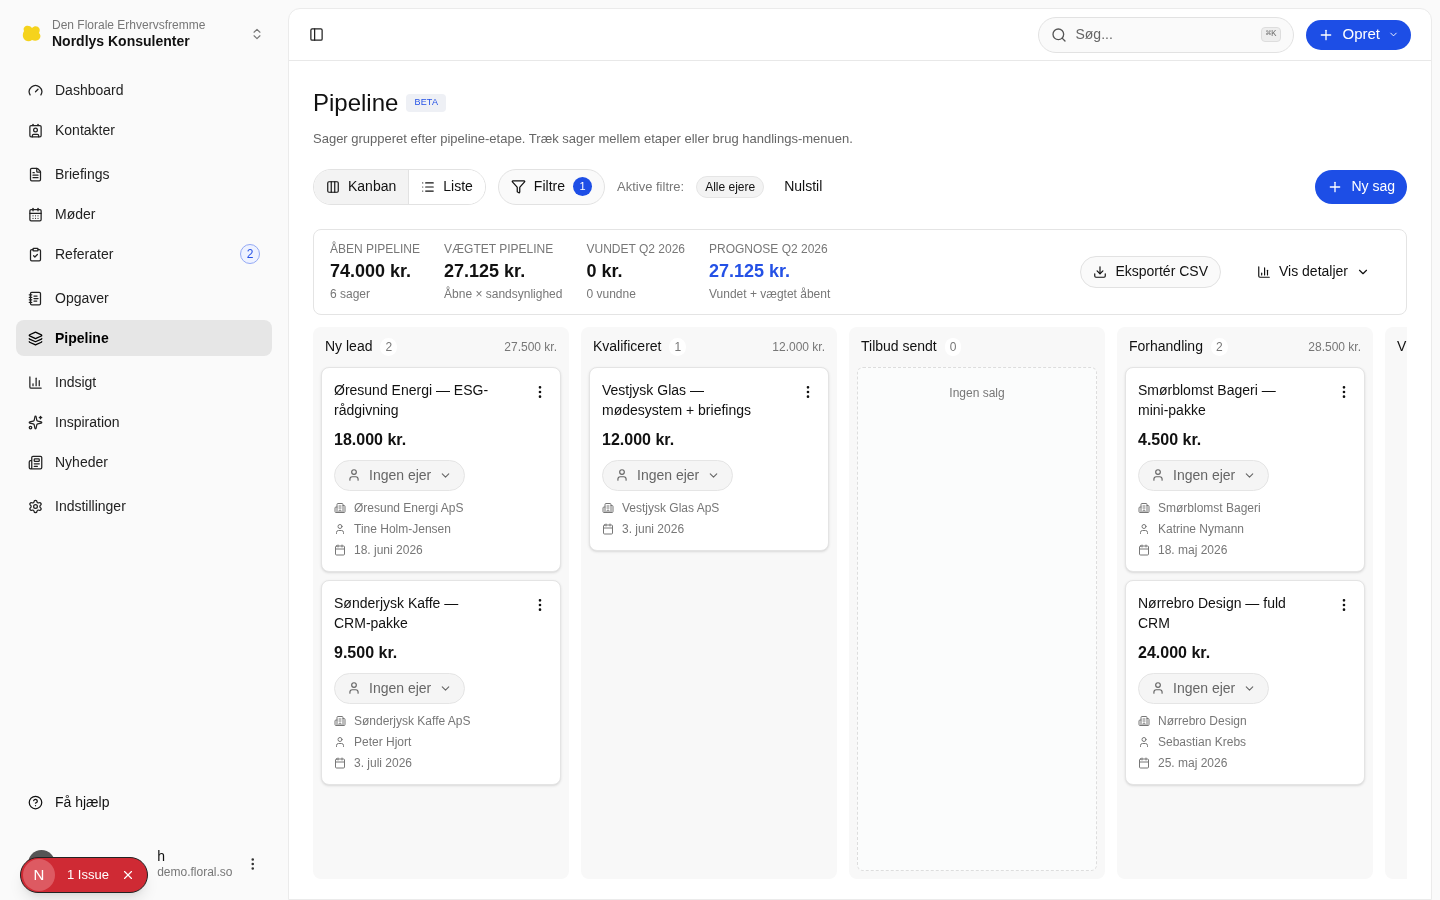 The width and height of the screenshot is (1440, 900). Describe the element at coordinates (147, 41) in the screenshot. I see `workspace-name: Nordlys Konsulenter` at that location.